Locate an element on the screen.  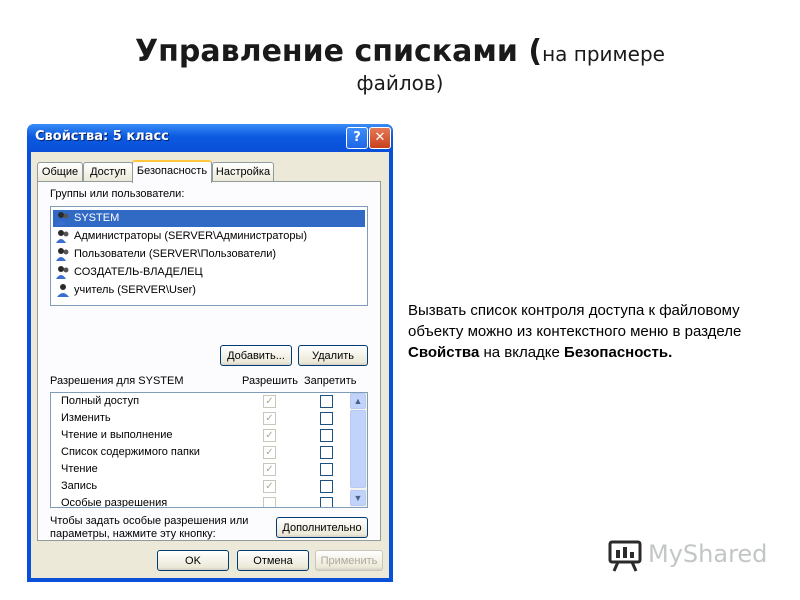
list-item-user: учитель (SERVER\User) is located at coordinates (209, 290).